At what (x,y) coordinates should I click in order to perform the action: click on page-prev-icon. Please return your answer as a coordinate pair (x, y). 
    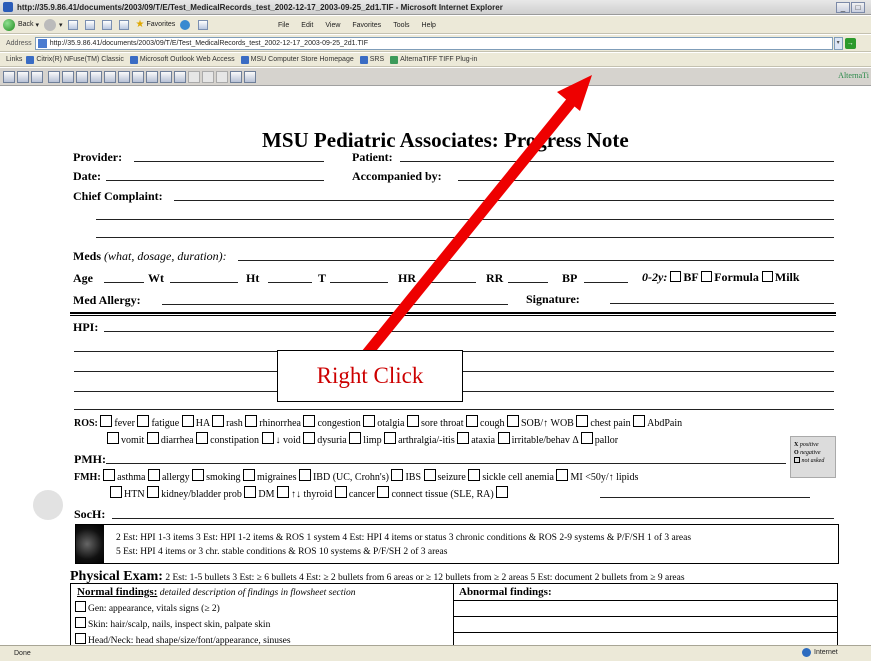
    Looking at the image, I should click on (152, 76).